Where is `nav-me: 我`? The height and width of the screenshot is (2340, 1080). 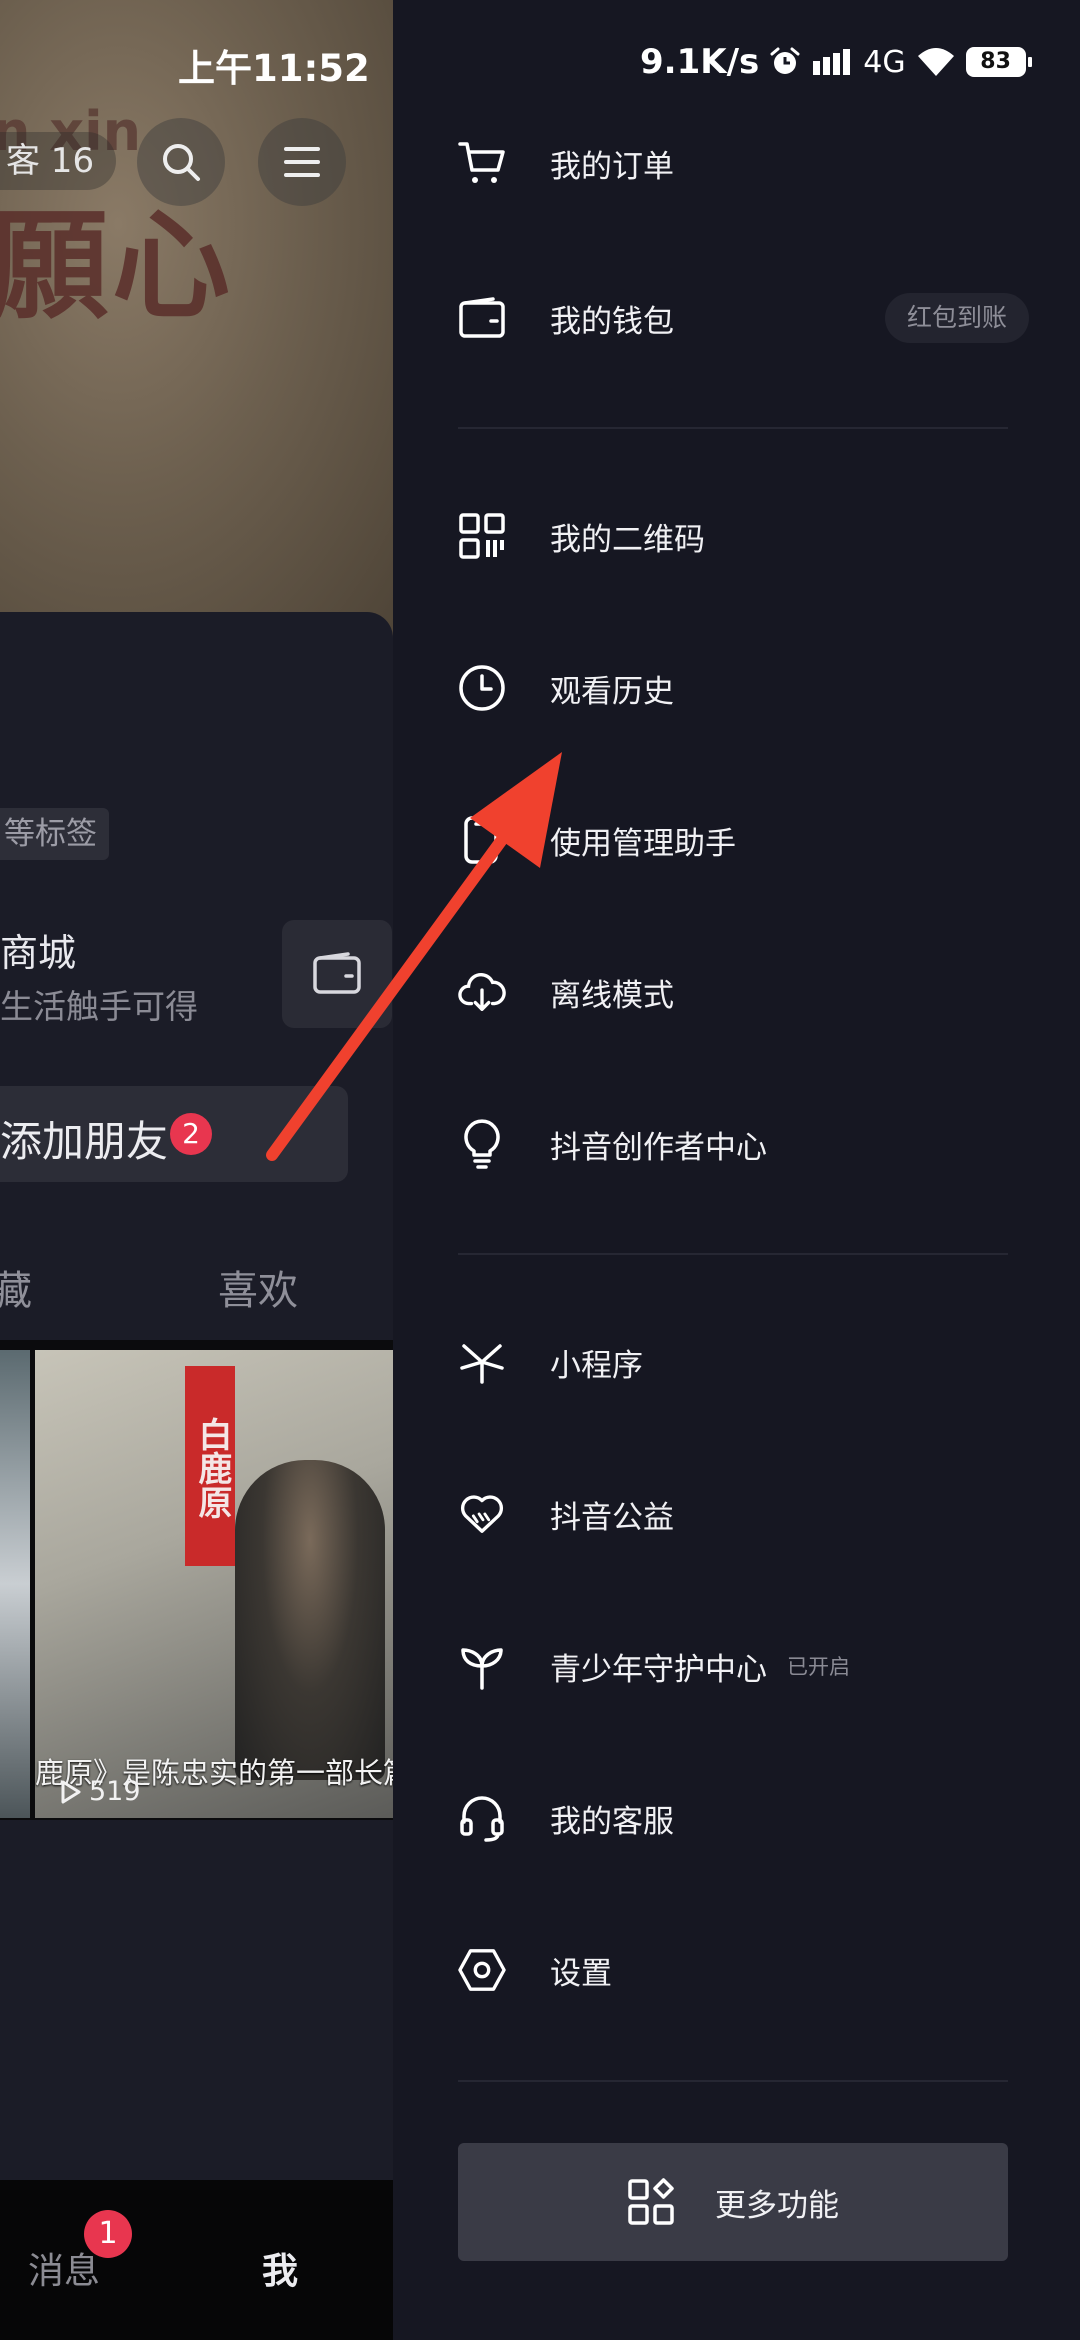
nav-me: 我 is located at coordinates (280, 2268).